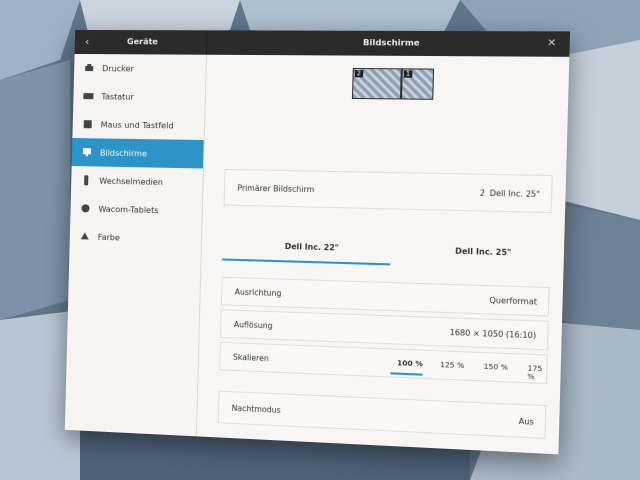 The width and height of the screenshot is (640, 480). Describe the element at coordinates (85, 208) in the screenshot. I see `tablet-icon` at that location.